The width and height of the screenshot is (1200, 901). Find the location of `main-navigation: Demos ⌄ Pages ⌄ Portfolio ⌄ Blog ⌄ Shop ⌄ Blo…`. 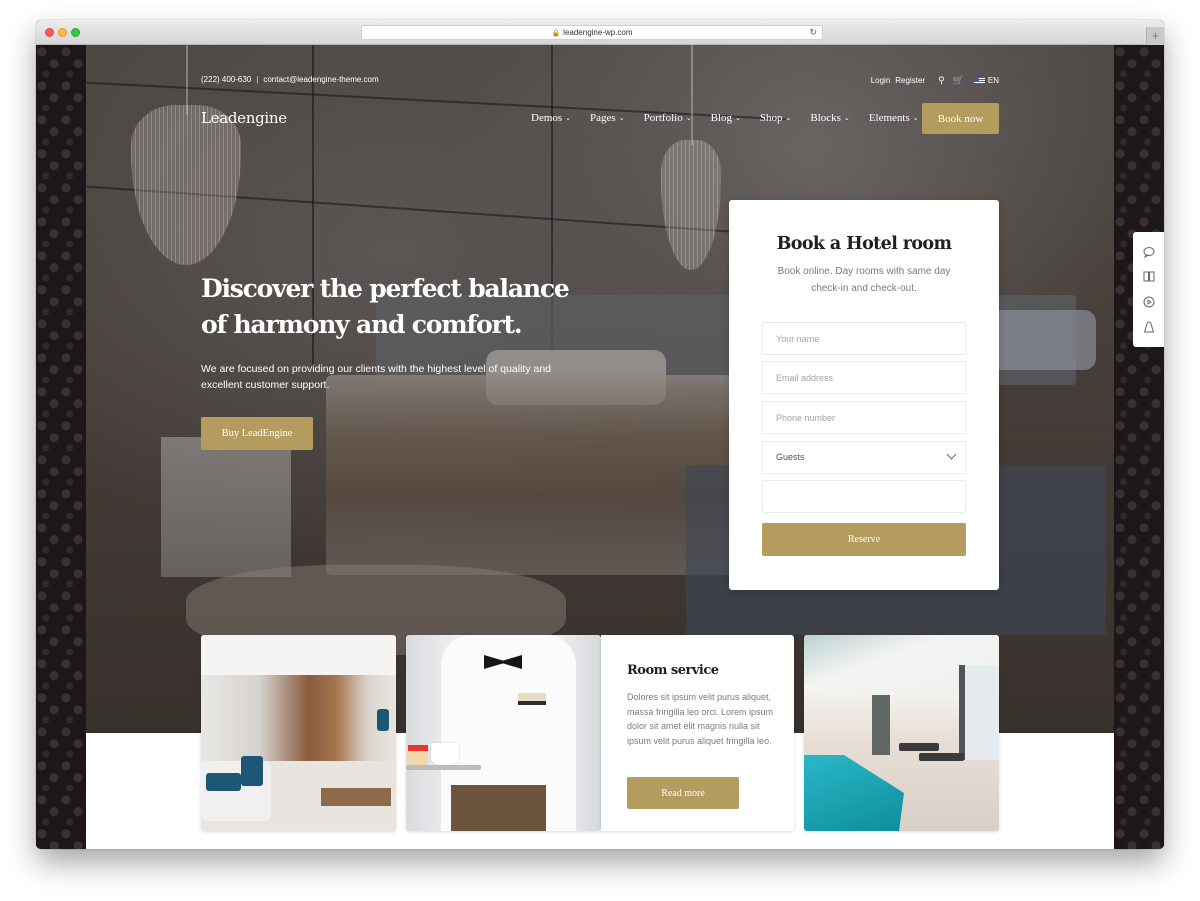

main-navigation: Demos ⌄ Pages ⌄ Portfolio ⌄ Blog ⌄ Shop ⌄ Blo… is located at coordinates (734, 118).